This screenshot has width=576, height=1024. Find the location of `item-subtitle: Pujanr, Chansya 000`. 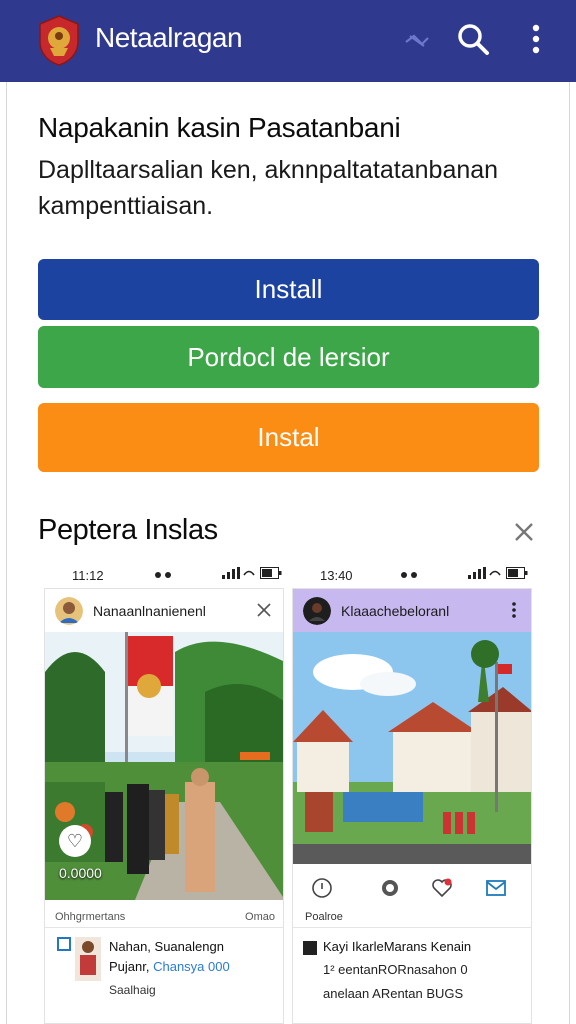

item-subtitle: Pujanr, Chansya 000 is located at coordinates (169, 966).